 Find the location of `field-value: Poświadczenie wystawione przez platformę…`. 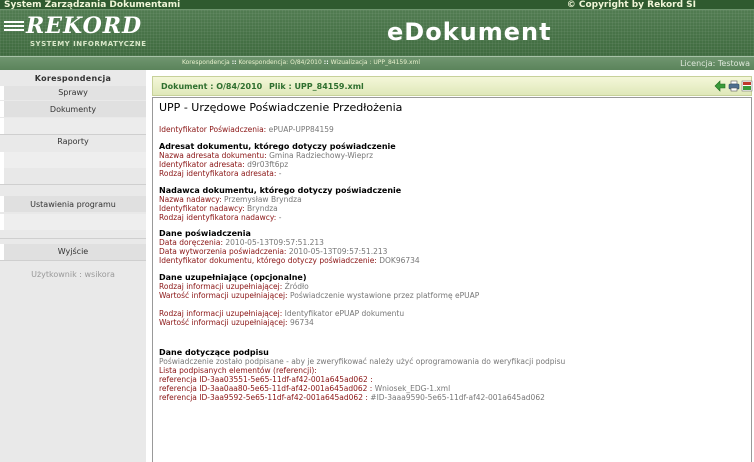

field-value: Poświadczenie wystawione przez platformę… is located at coordinates (384, 295).